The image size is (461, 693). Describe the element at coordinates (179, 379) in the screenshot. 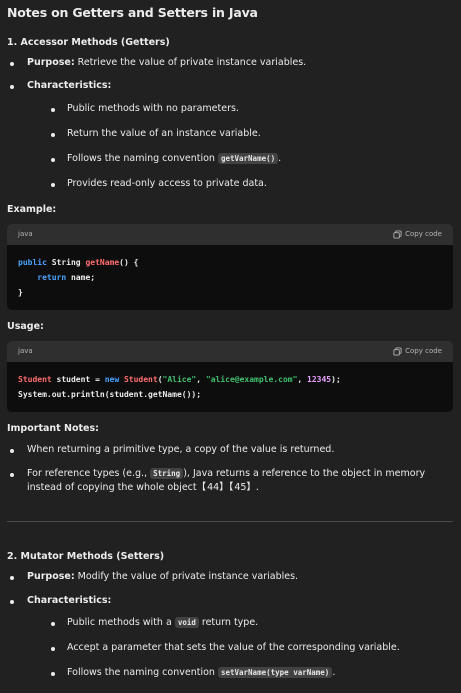

I see `code-token: "Alice"` at that location.